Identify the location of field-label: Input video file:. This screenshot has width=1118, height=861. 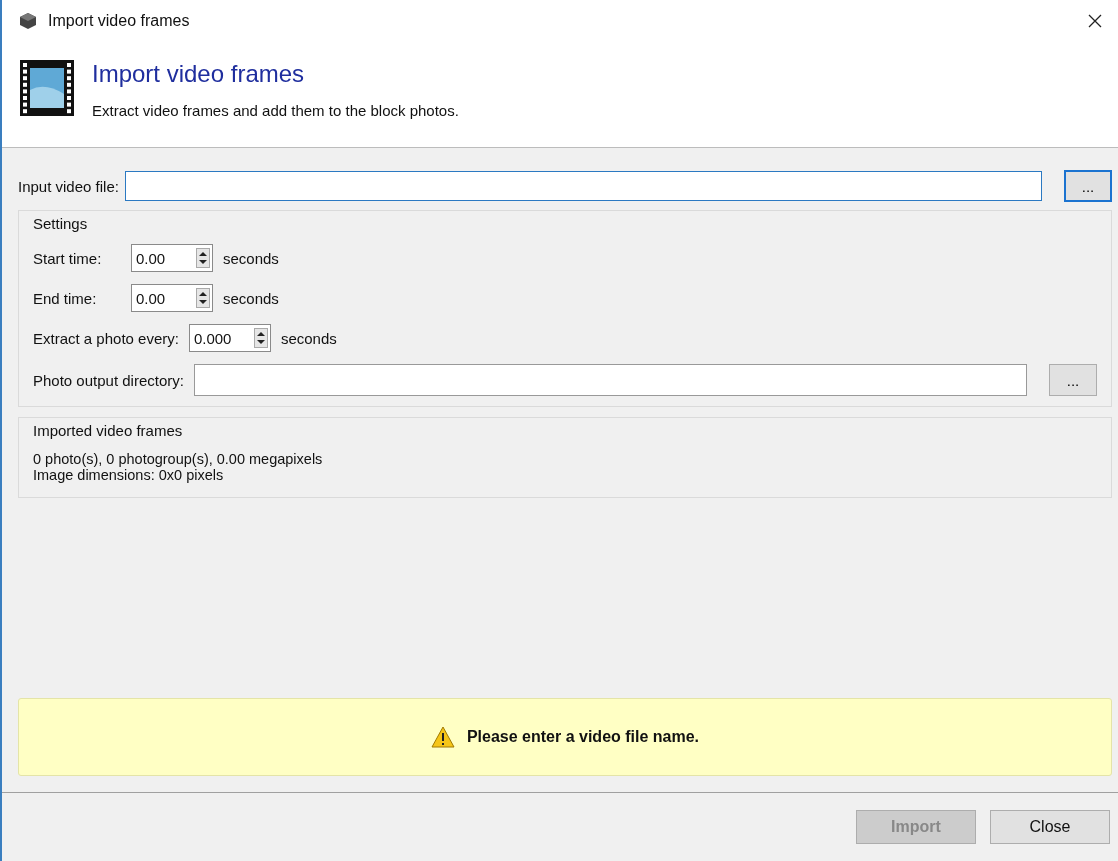
(68, 186).